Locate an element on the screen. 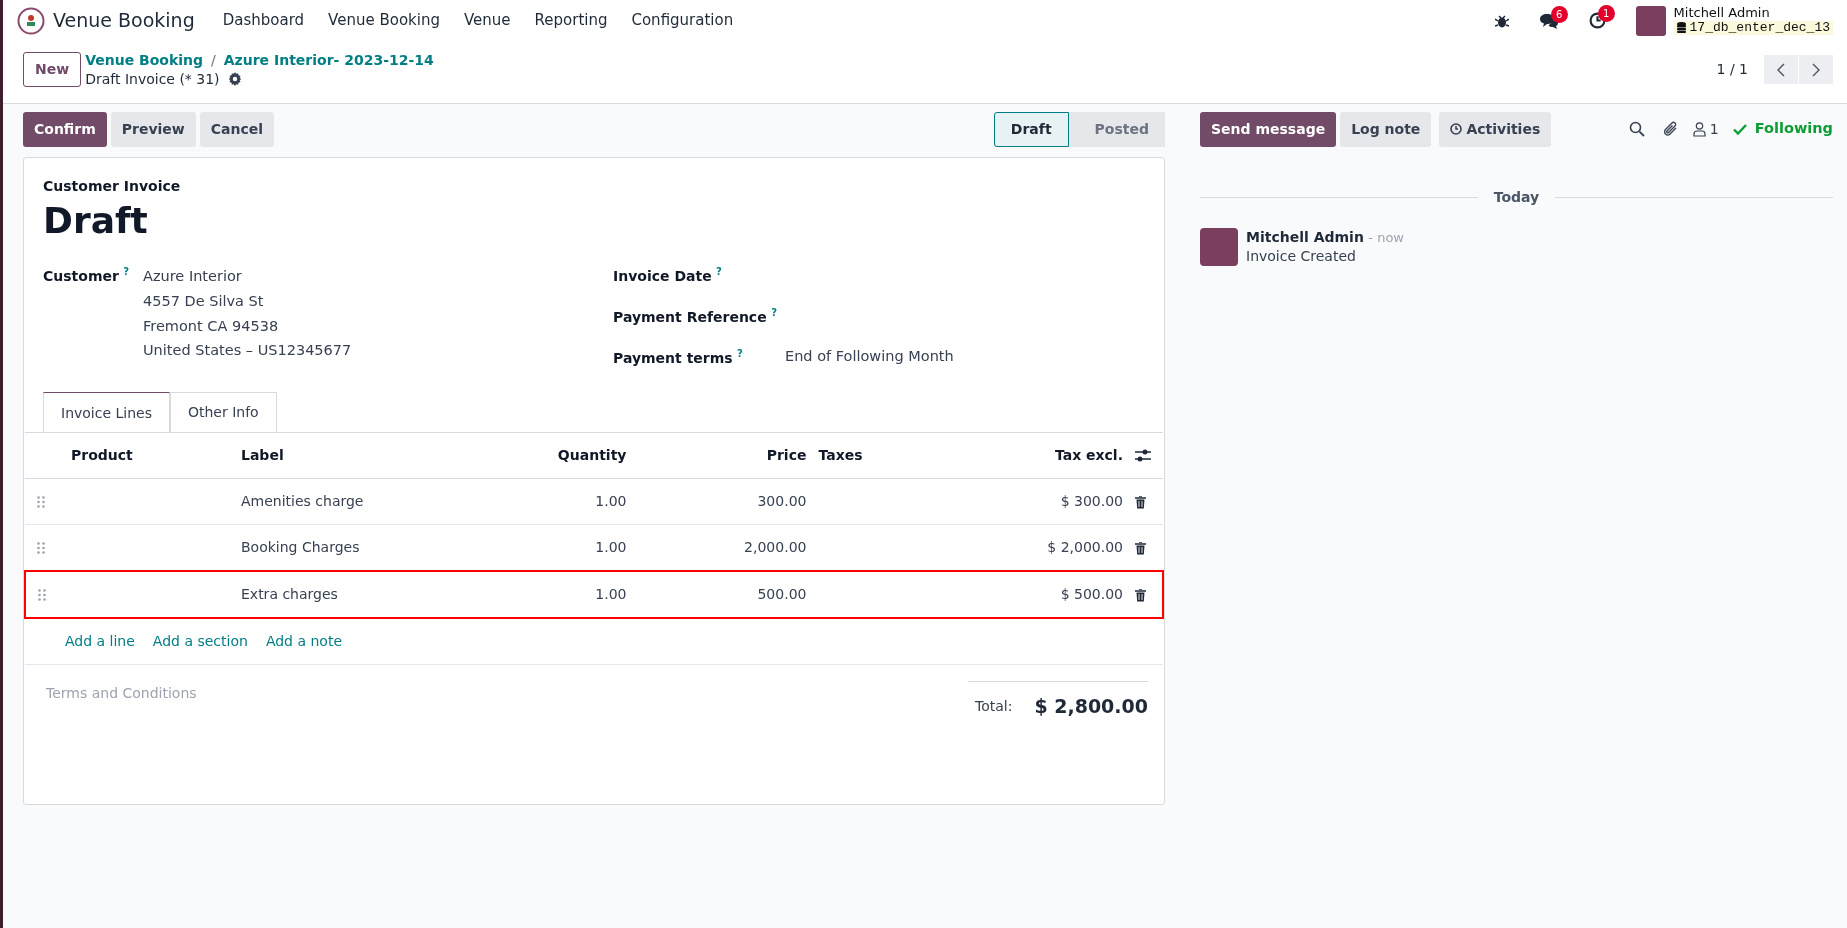 This screenshot has width=1847, height=928. field-label: Customer is located at coordinates (81, 276).